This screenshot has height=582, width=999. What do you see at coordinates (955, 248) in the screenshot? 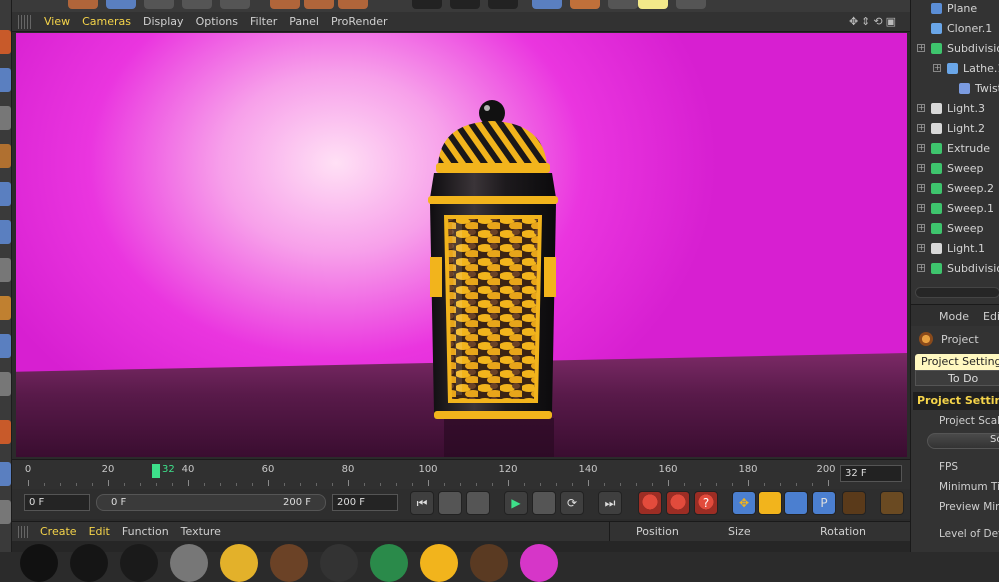
I see `object-item: Light.1` at bounding box center [955, 248].